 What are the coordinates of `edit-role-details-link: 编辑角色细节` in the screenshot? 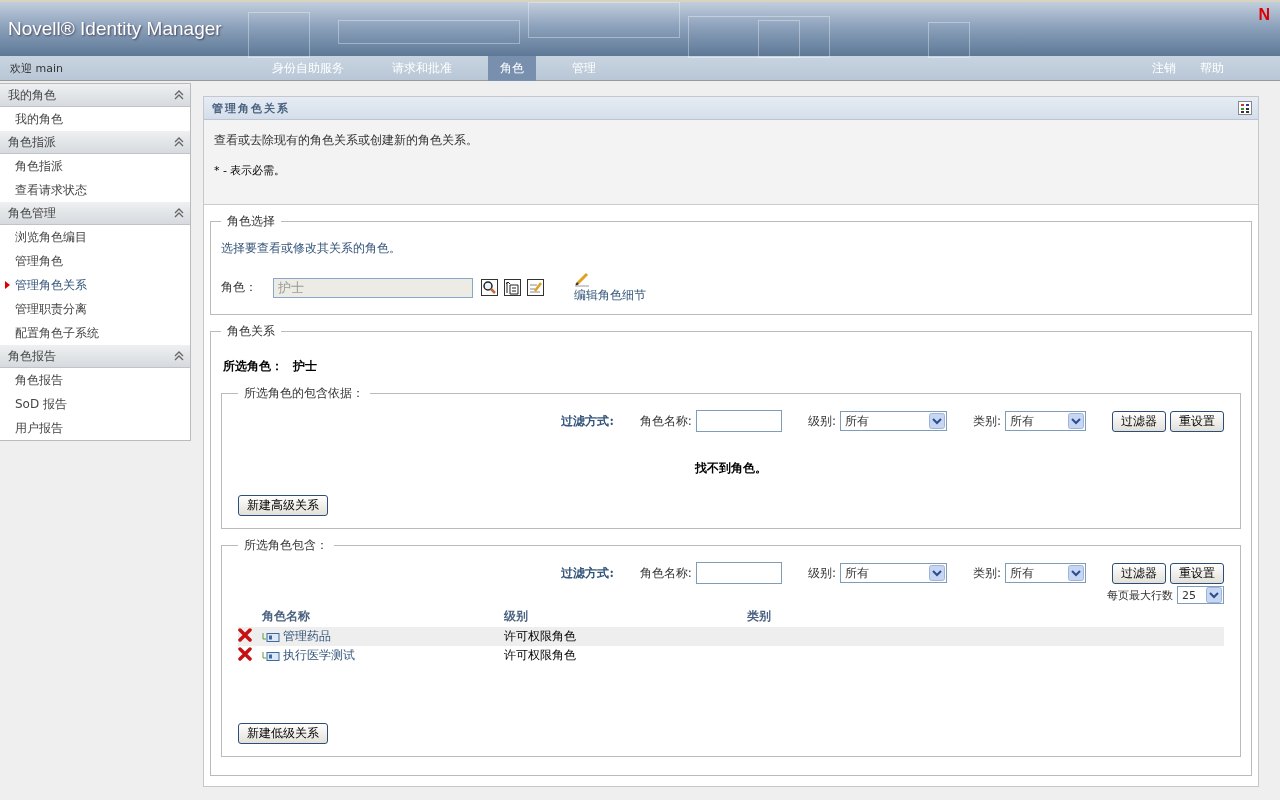 It's located at (610, 295).